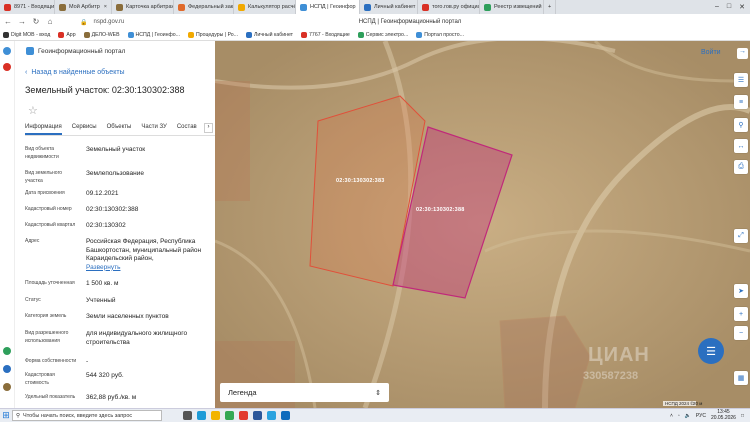 This screenshot has height=423, width=750. What do you see at coordinates (229, 416) in the screenshot?
I see `chrome-taskbar-icon` at bounding box center [229, 416].